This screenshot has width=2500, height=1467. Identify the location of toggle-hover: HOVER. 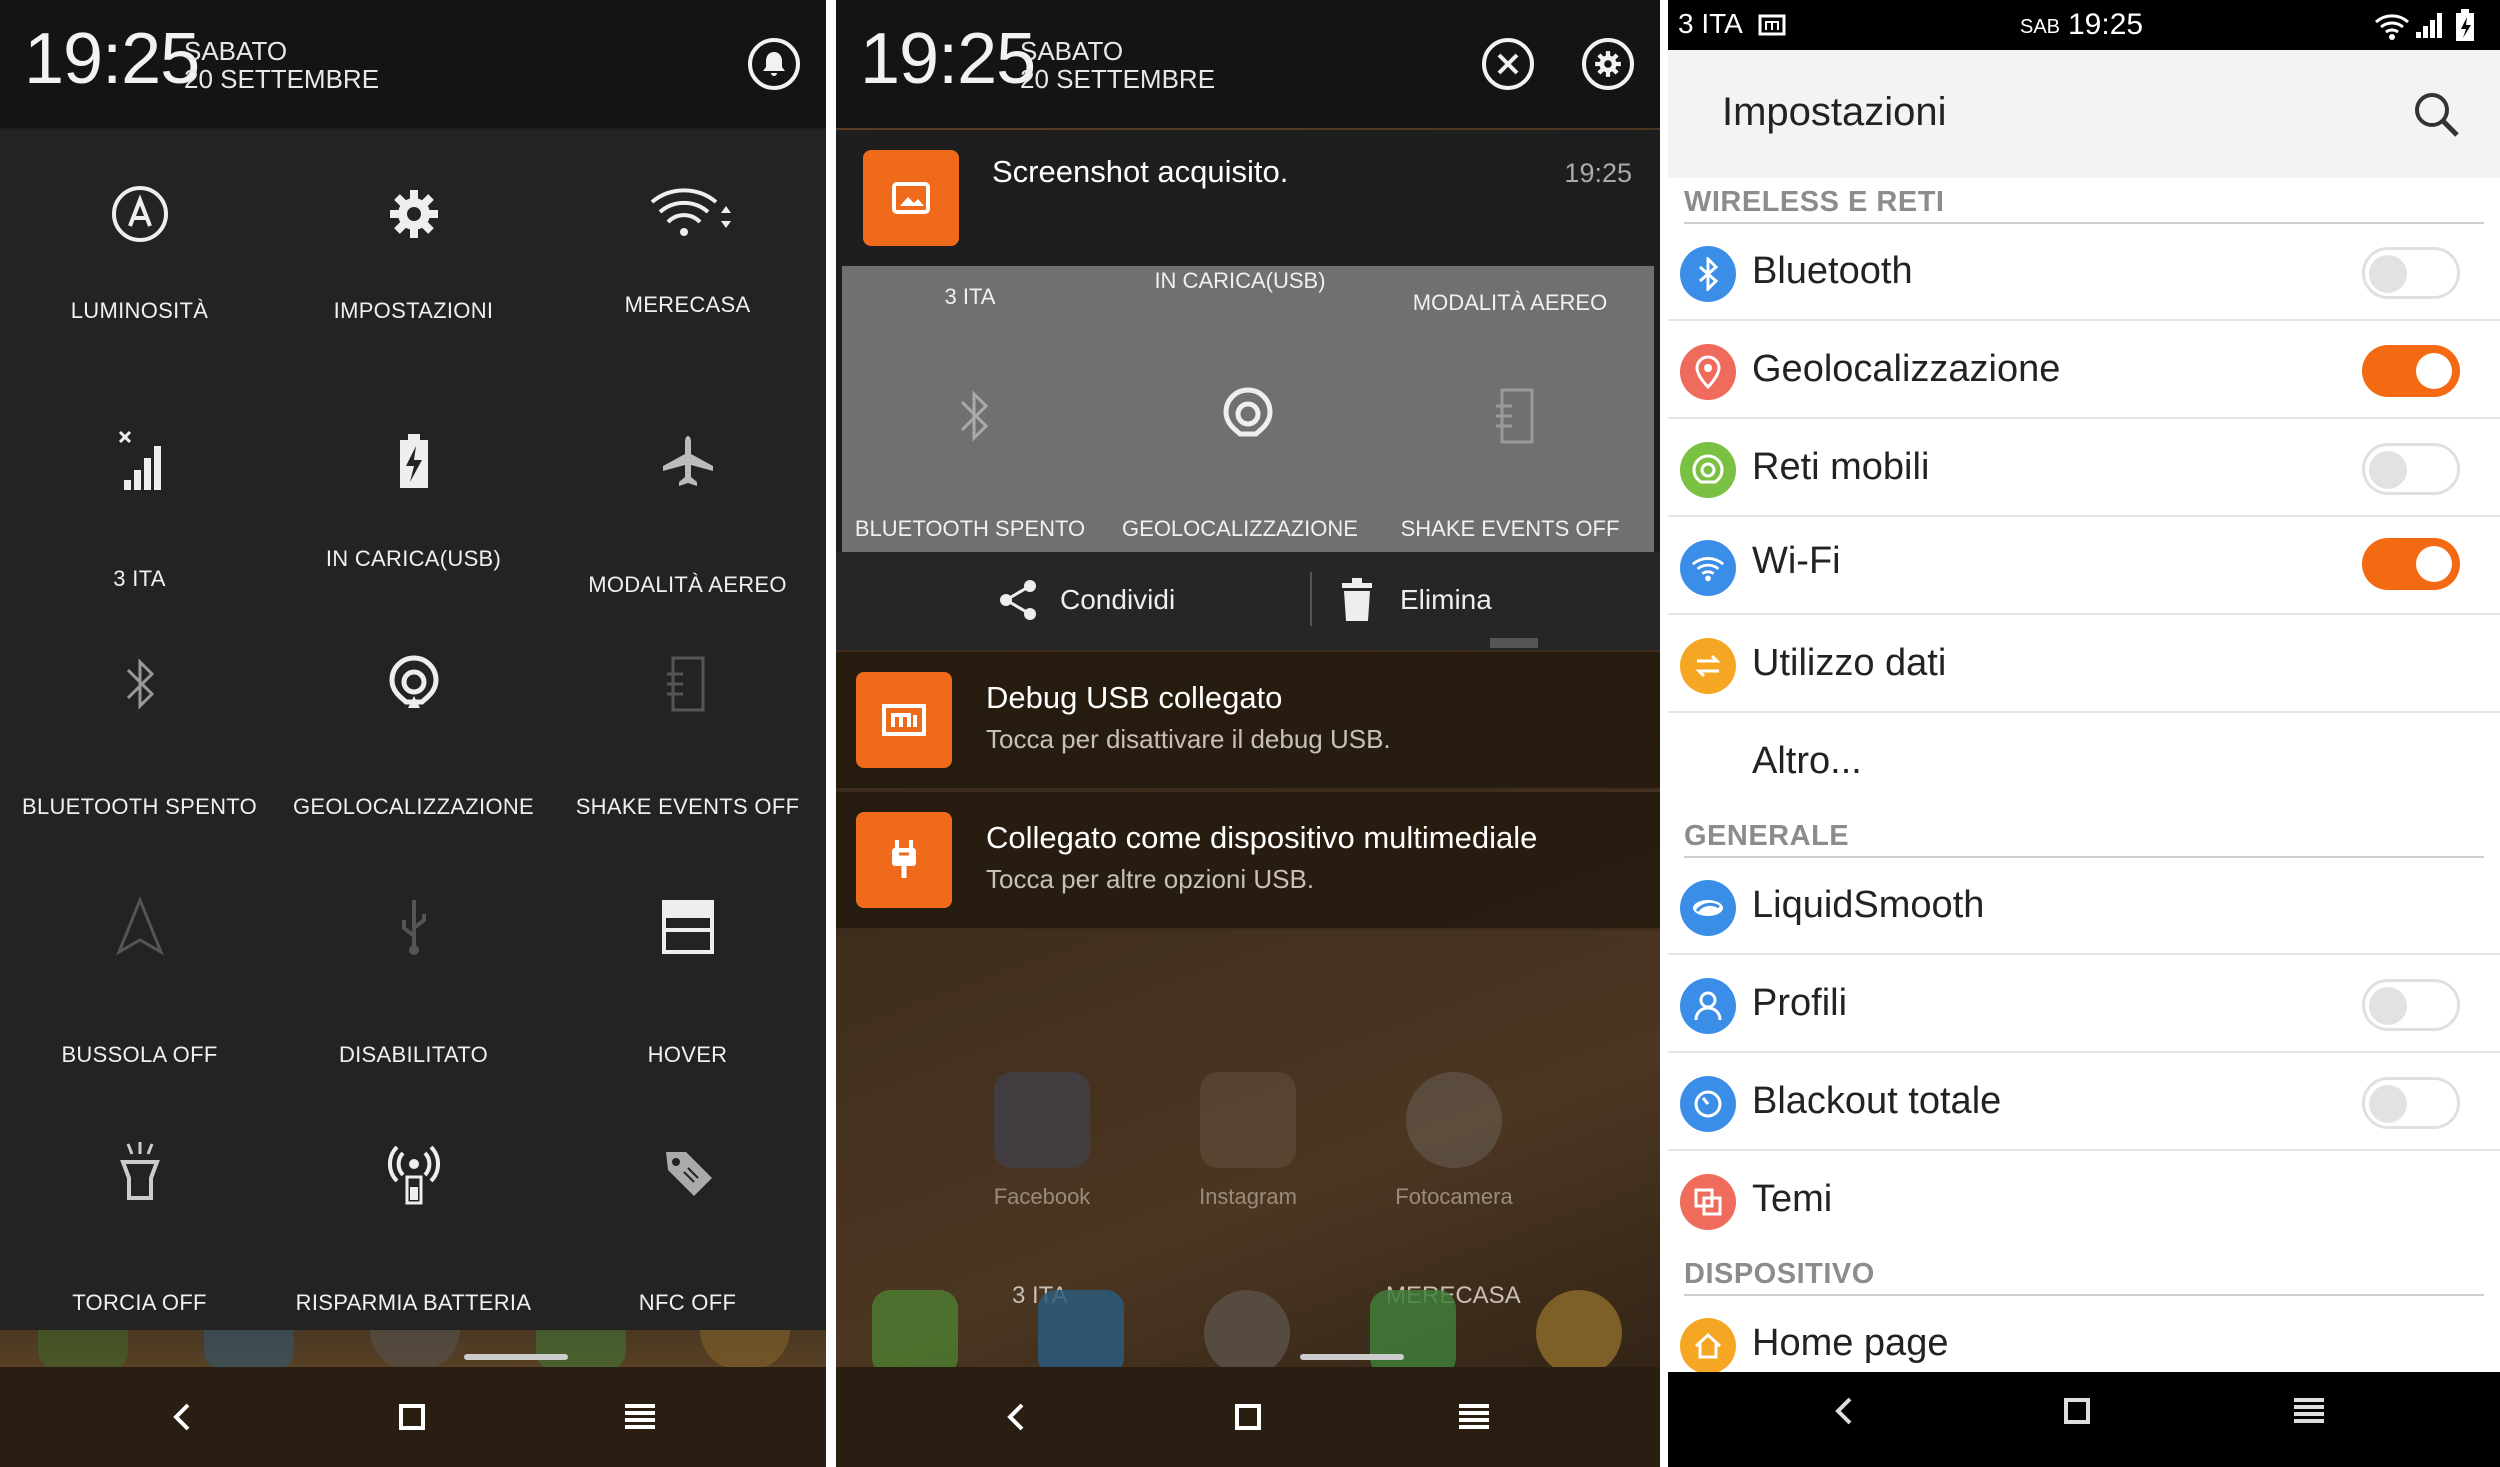
(687, 995).